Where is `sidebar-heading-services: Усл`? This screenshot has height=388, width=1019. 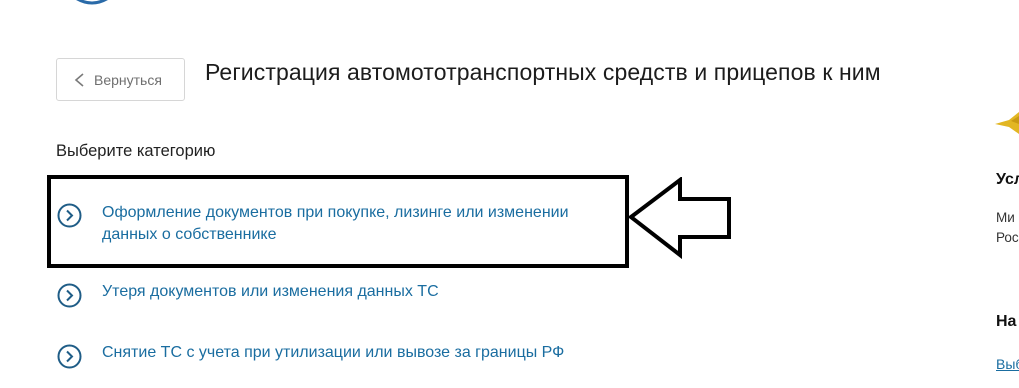
sidebar-heading-services: Усл is located at coordinates (1007, 179).